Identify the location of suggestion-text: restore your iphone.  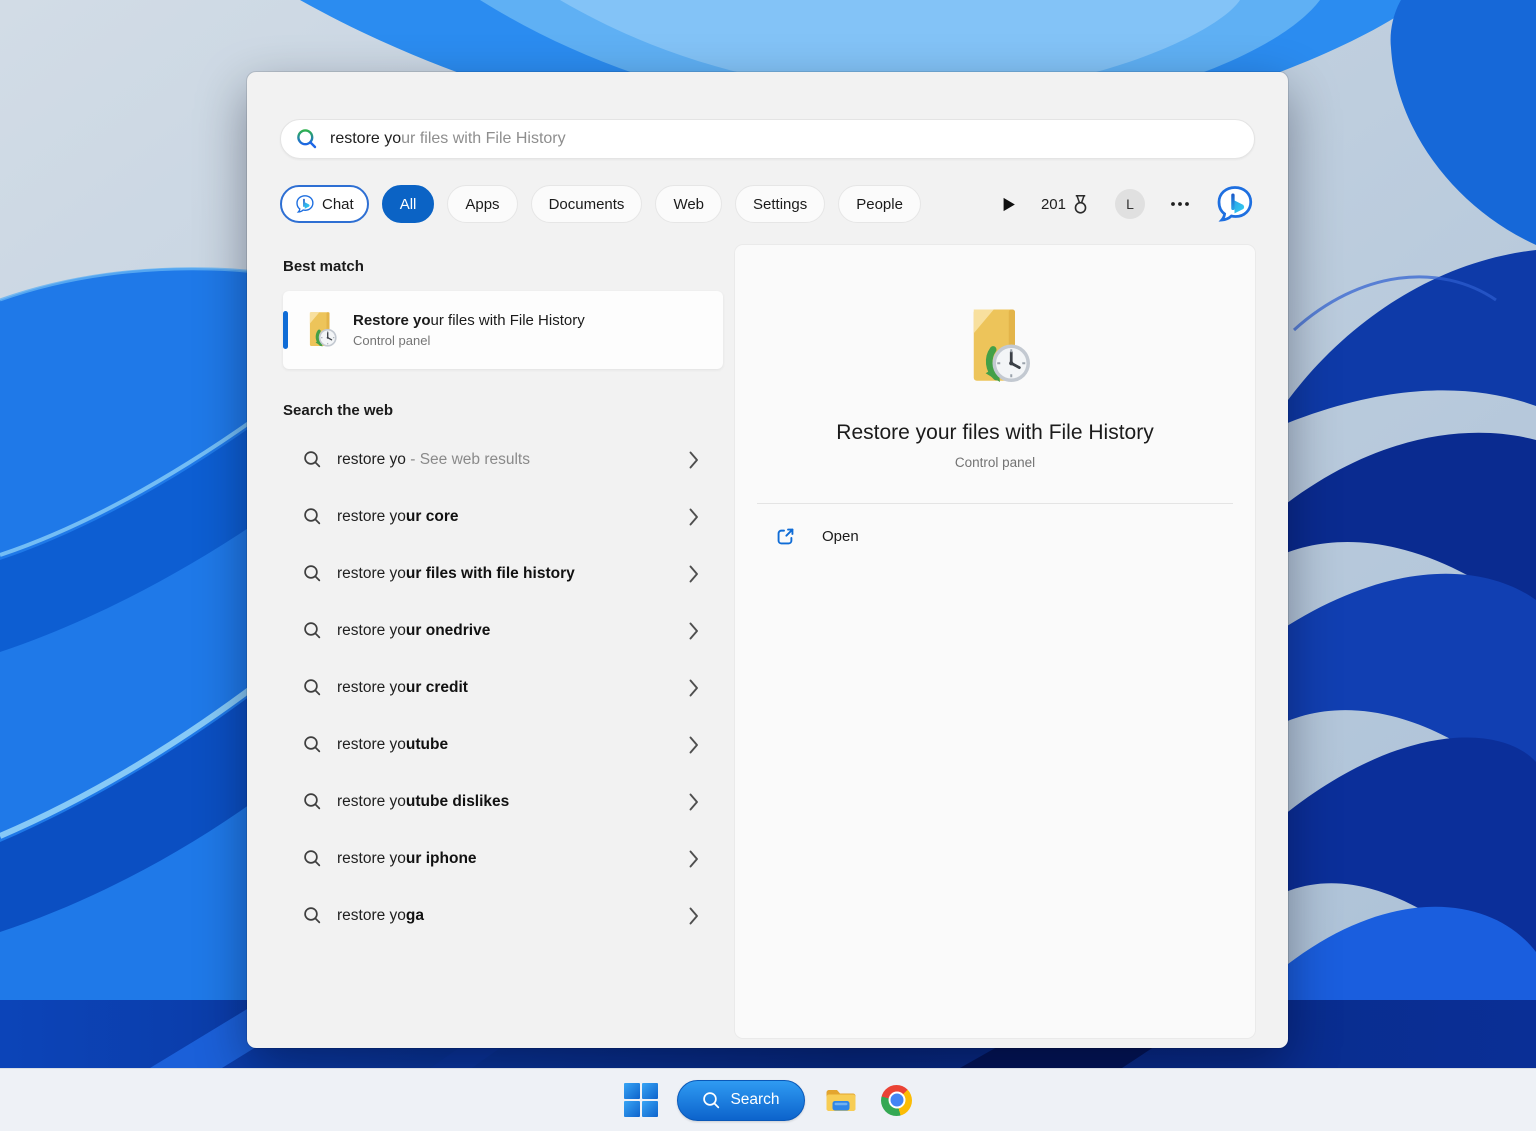
(407, 858).